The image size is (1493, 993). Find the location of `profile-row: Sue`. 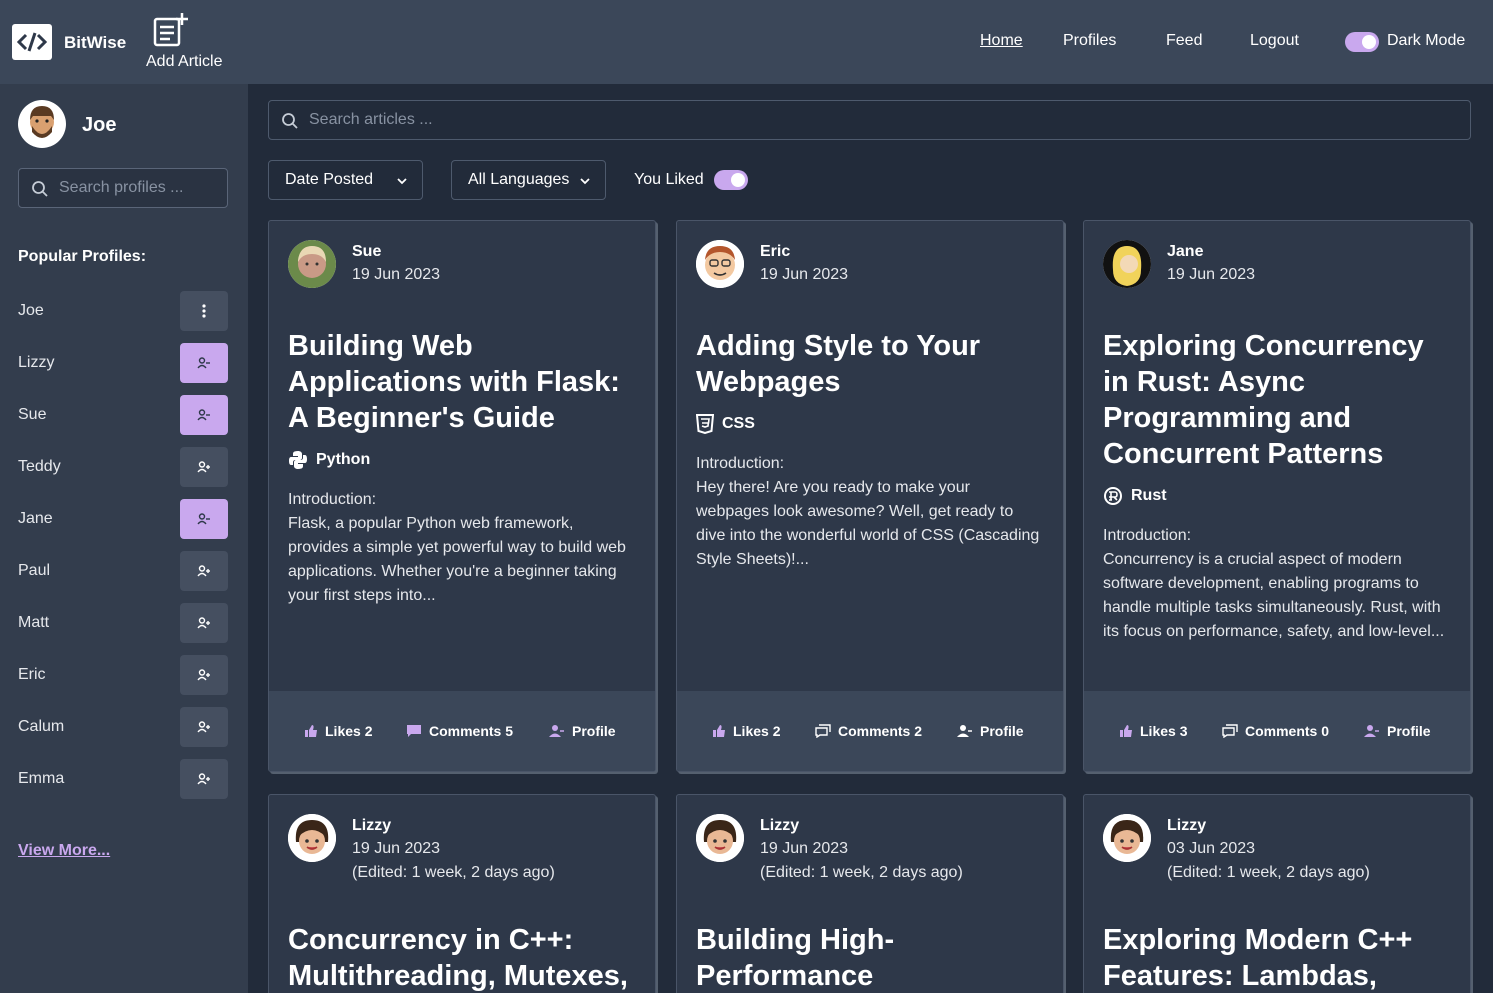

profile-row: Sue is located at coordinates (123, 415).